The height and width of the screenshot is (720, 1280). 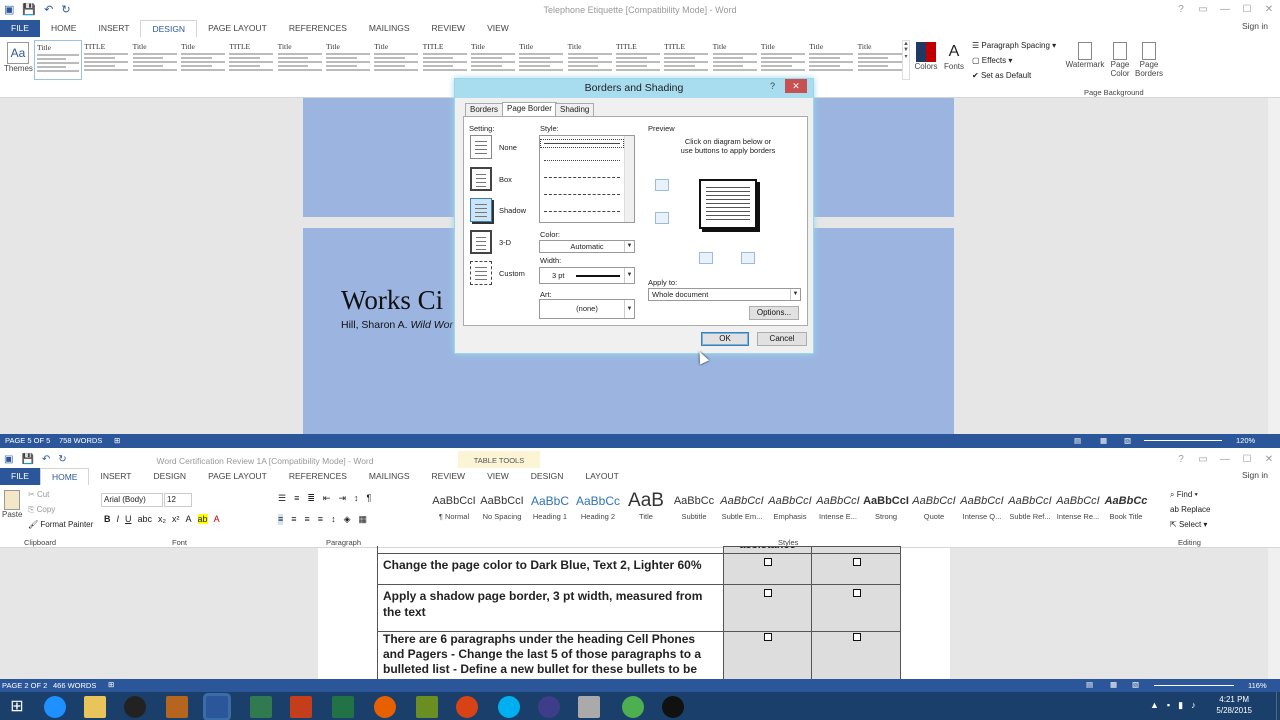 What do you see at coordinates (385, 707) in the screenshot?
I see `firefox-icon` at bounding box center [385, 707].